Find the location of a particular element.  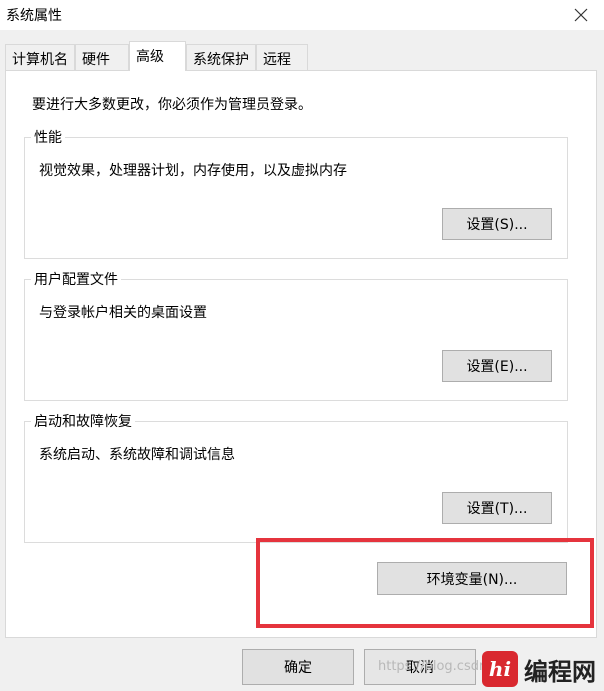

close-button is located at coordinates (581, 15).